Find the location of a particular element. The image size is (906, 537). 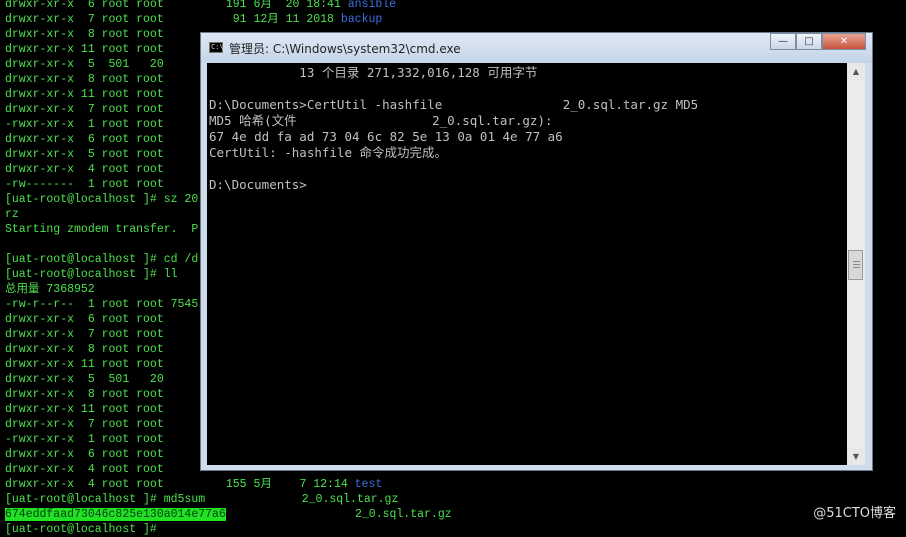

watermark: @51CTO博客 is located at coordinates (854, 513).